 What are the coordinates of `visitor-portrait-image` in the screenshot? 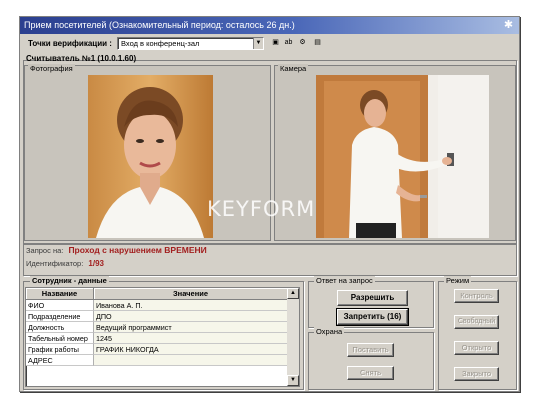 It's located at (150, 156).